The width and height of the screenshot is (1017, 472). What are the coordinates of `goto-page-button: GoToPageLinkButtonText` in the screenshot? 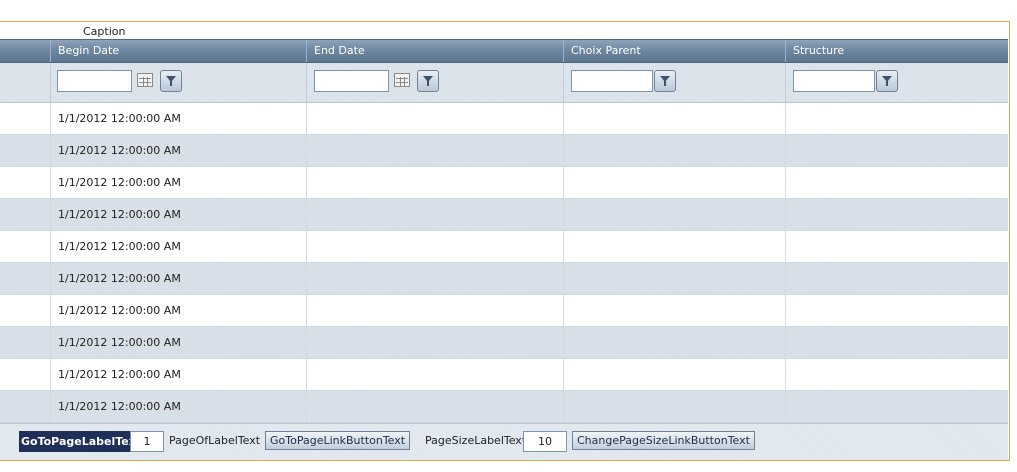 It's located at (338, 440).